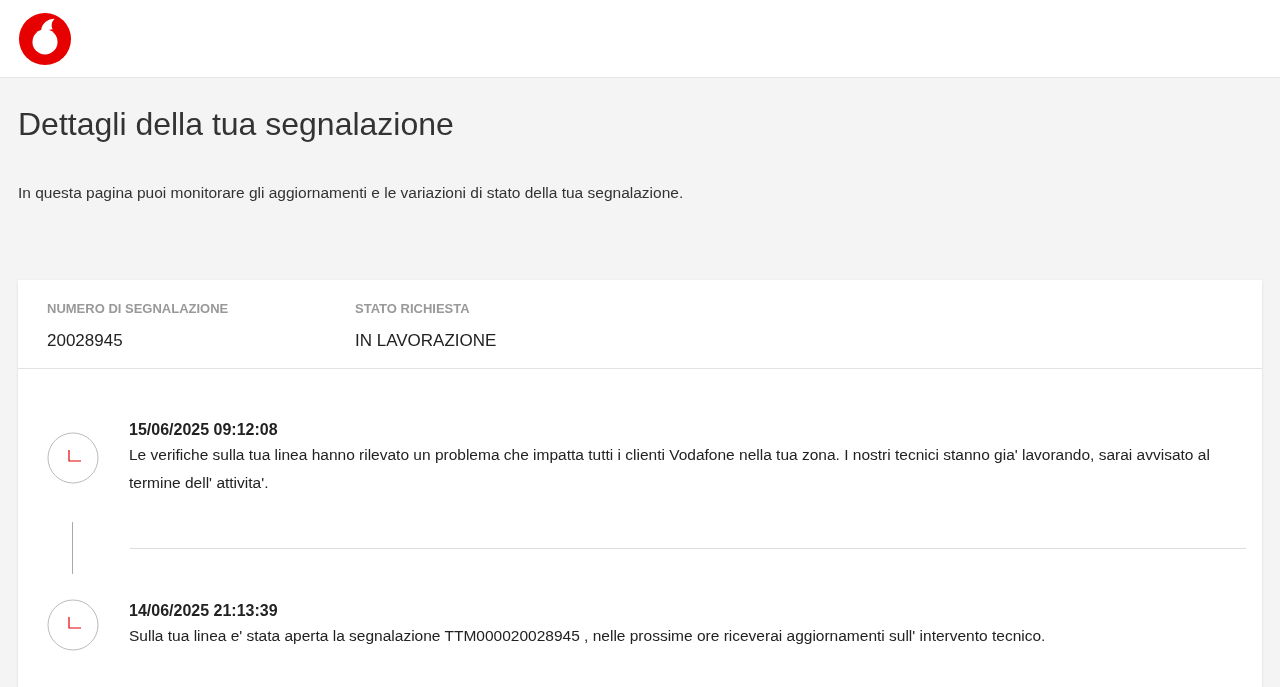 This screenshot has width=1280, height=687. I want to click on update-message: Le verifiche sulla tua linea hanno rilevato un problema che impatta tutti i clienti Vodafone nella tua zona. I nostri tecnici stanno gia' lavorando, sarai avvisato al termine dell' attivita'., so click(670, 469).